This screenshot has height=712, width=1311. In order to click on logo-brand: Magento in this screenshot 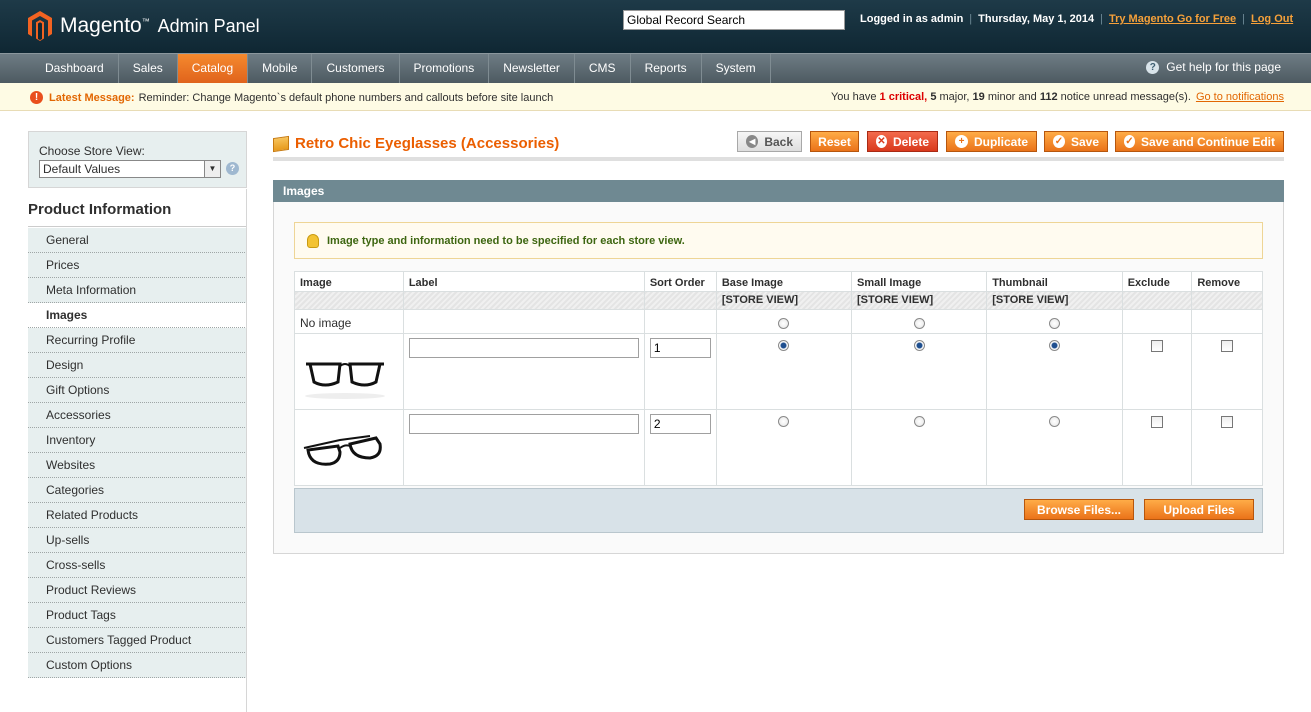, I will do `click(101, 25)`.